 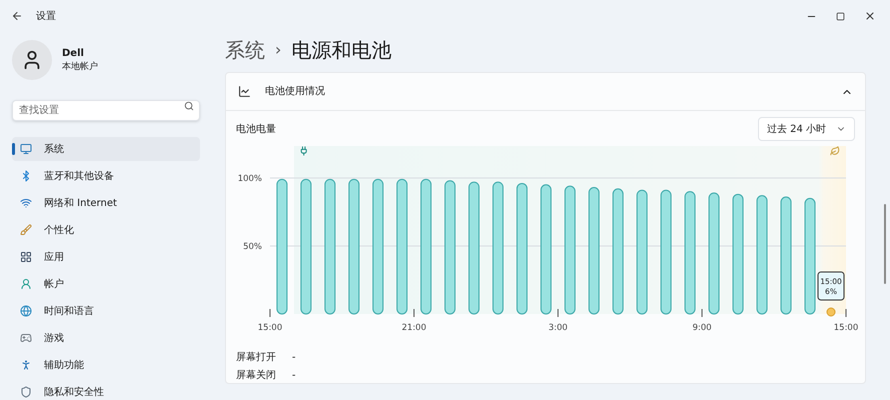 What do you see at coordinates (189, 106) in the screenshot?
I see `search-icon` at bounding box center [189, 106].